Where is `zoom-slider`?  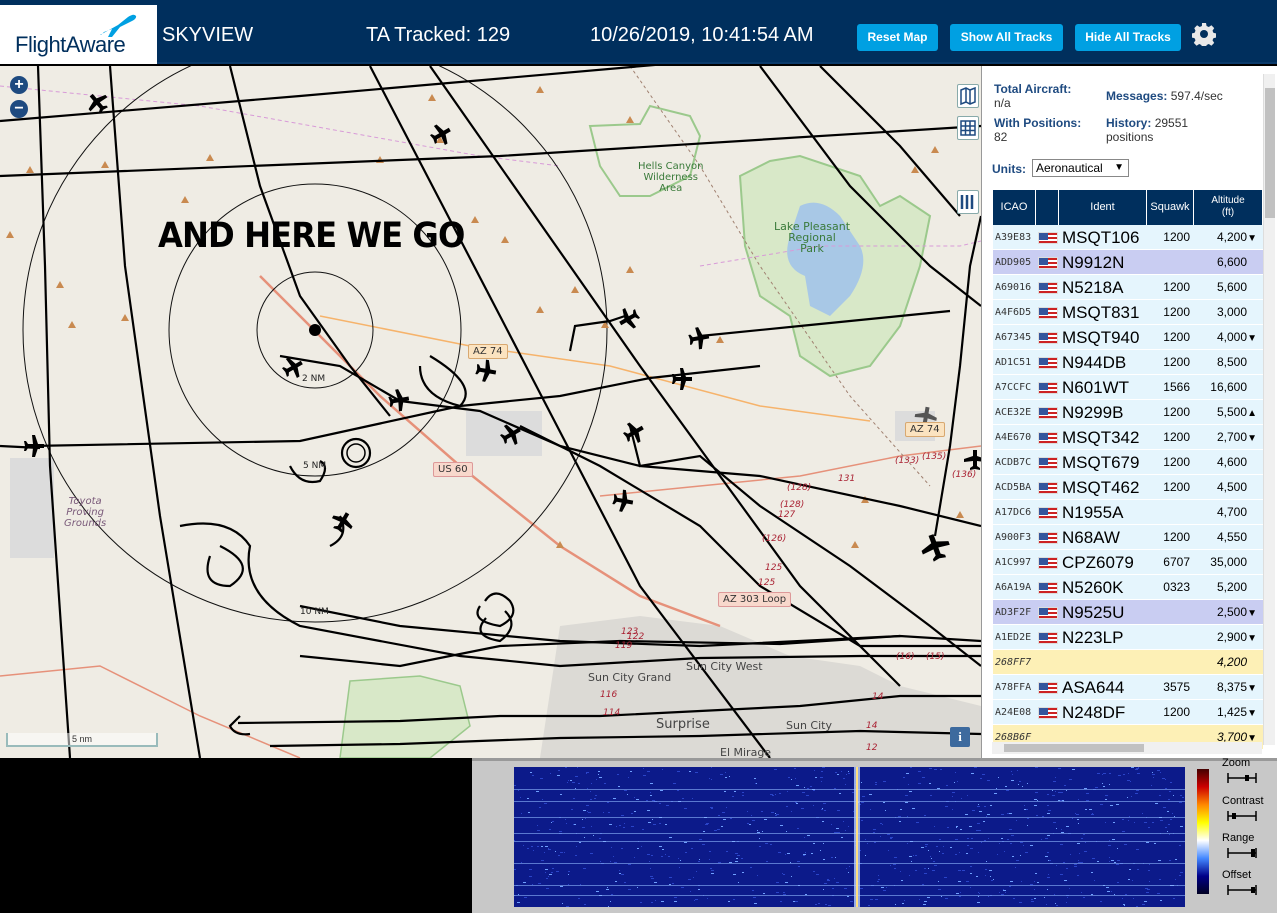 zoom-slider is located at coordinates (1242, 778).